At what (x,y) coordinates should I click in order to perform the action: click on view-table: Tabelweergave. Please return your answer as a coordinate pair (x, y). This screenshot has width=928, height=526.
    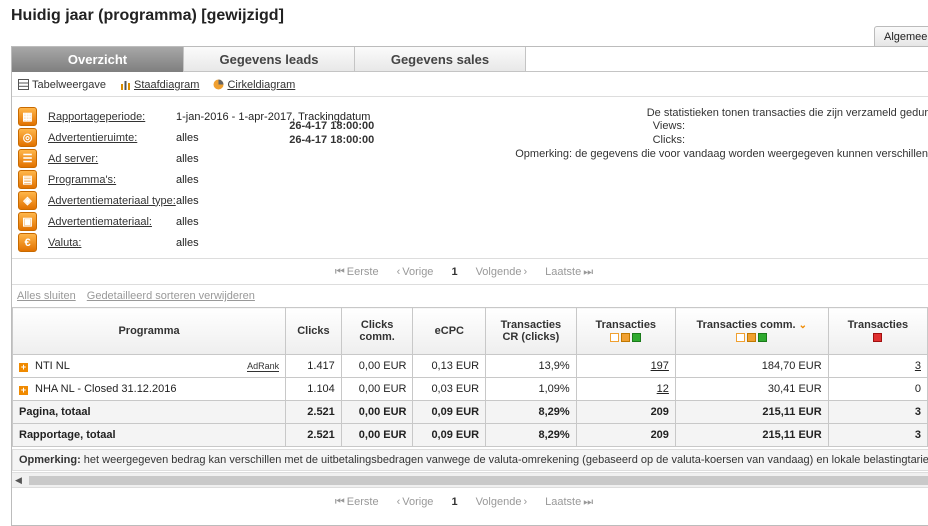
    Looking at the image, I should click on (62, 85).